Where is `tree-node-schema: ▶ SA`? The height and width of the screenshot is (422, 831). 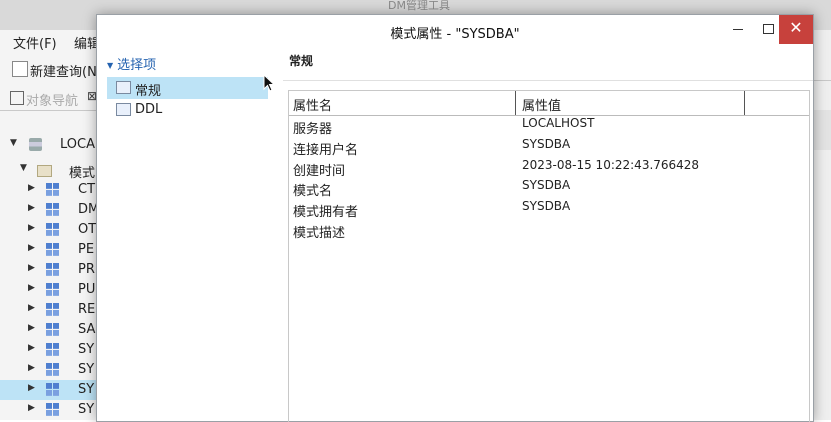
tree-node-schema: ▶ SA is located at coordinates (50, 330).